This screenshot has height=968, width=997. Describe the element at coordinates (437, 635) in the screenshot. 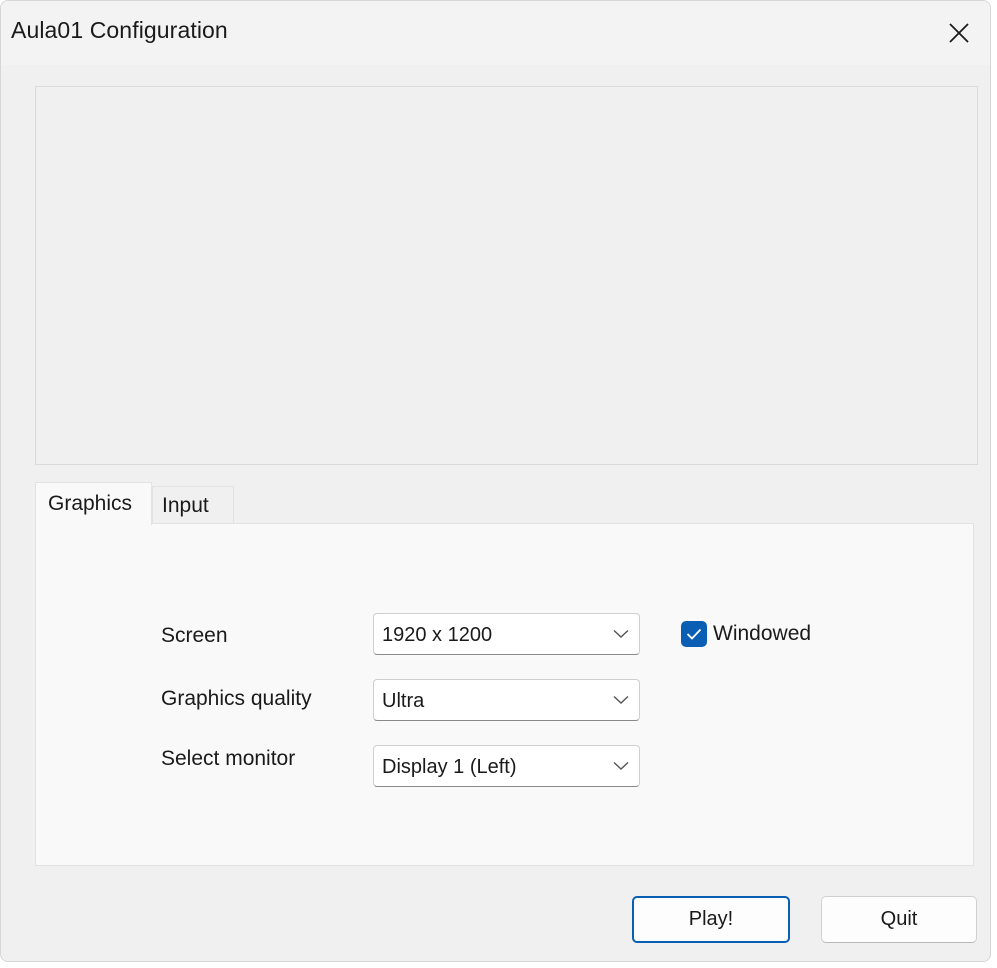

I see `screen-resolution-value: 1920 x 1200` at that location.